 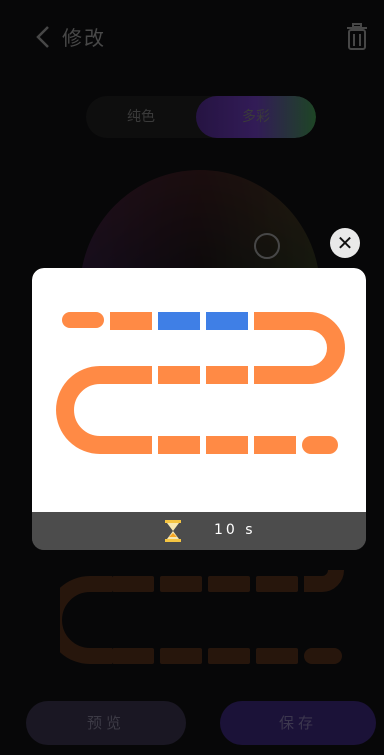 I want to click on led-strip, so click(x=200, y=383).